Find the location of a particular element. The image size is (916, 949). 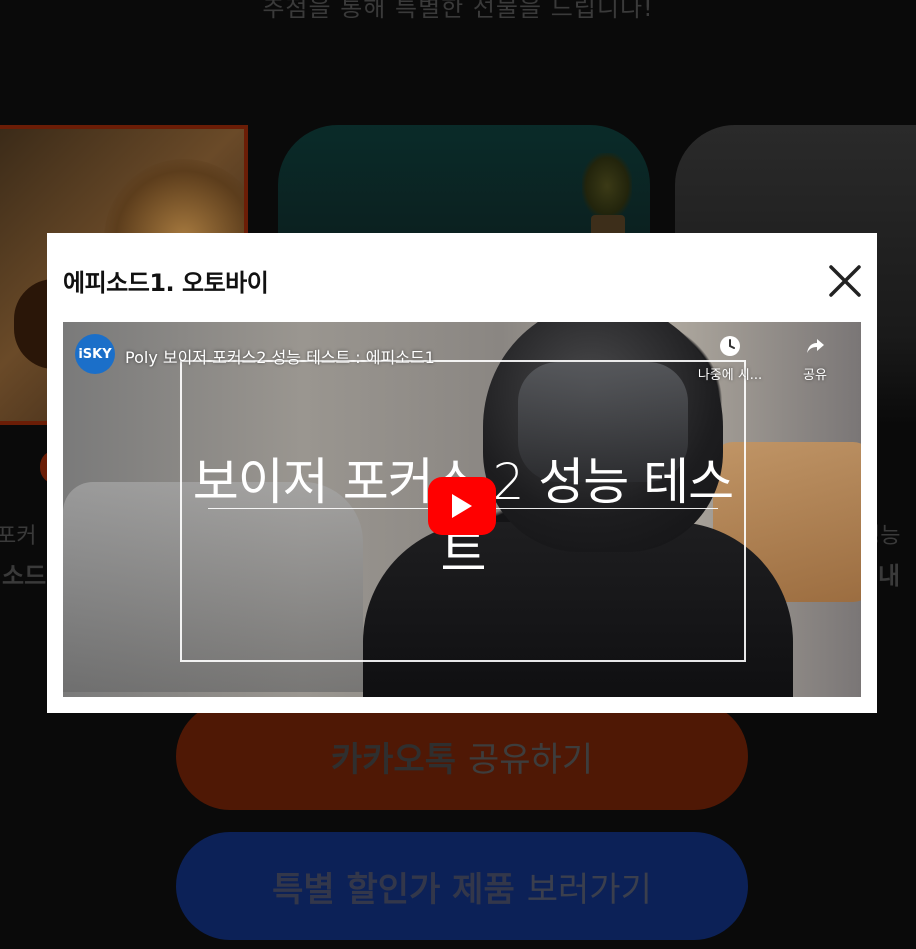

card-1-caption: 포커 is located at coordinates (18, 536).